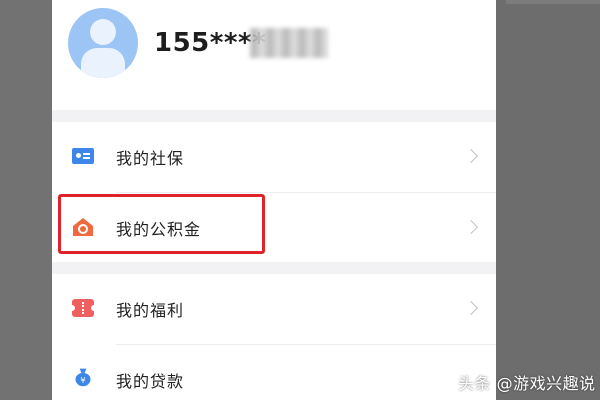 Image resolution: width=600 pixels, height=400 pixels. What do you see at coordinates (103, 43) in the screenshot?
I see `user-avatar-icon` at bounding box center [103, 43].